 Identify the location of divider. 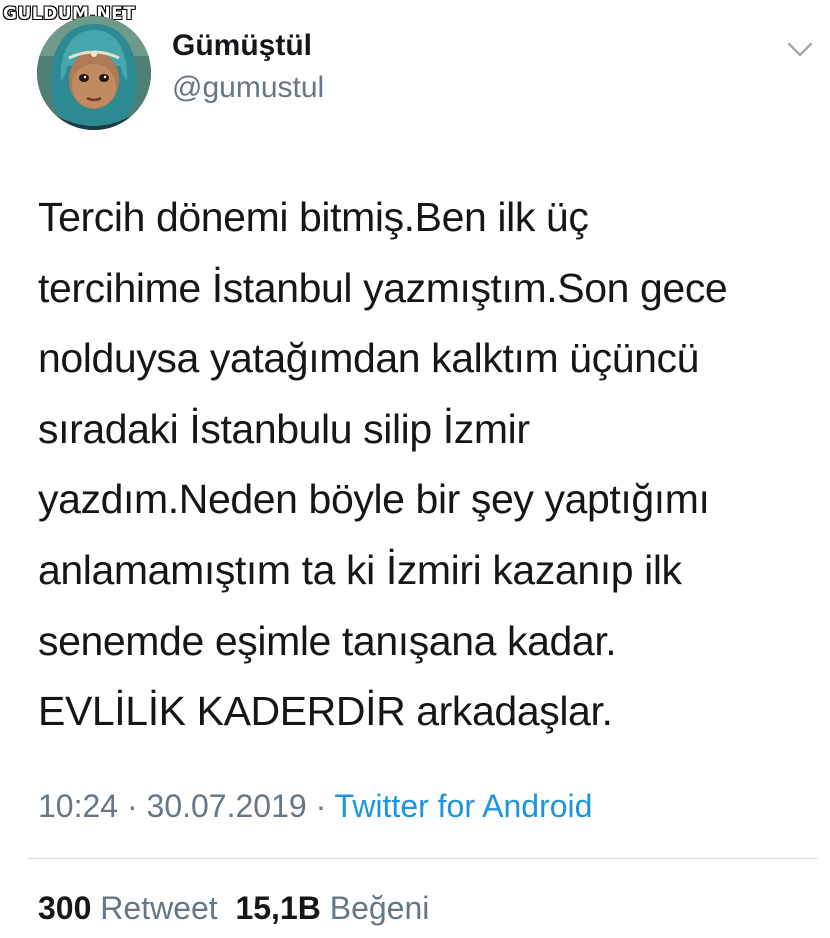
(423, 858).